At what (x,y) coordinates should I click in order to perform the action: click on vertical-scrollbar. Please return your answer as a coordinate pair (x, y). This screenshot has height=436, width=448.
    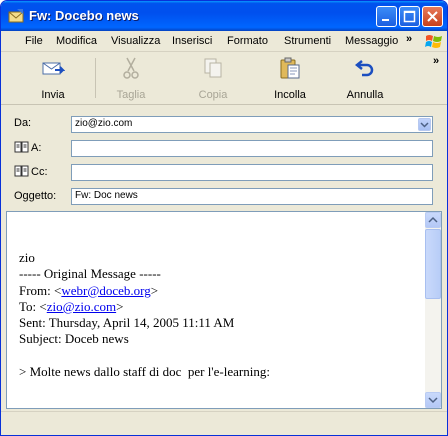
    Looking at the image, I should click on (433, 310).